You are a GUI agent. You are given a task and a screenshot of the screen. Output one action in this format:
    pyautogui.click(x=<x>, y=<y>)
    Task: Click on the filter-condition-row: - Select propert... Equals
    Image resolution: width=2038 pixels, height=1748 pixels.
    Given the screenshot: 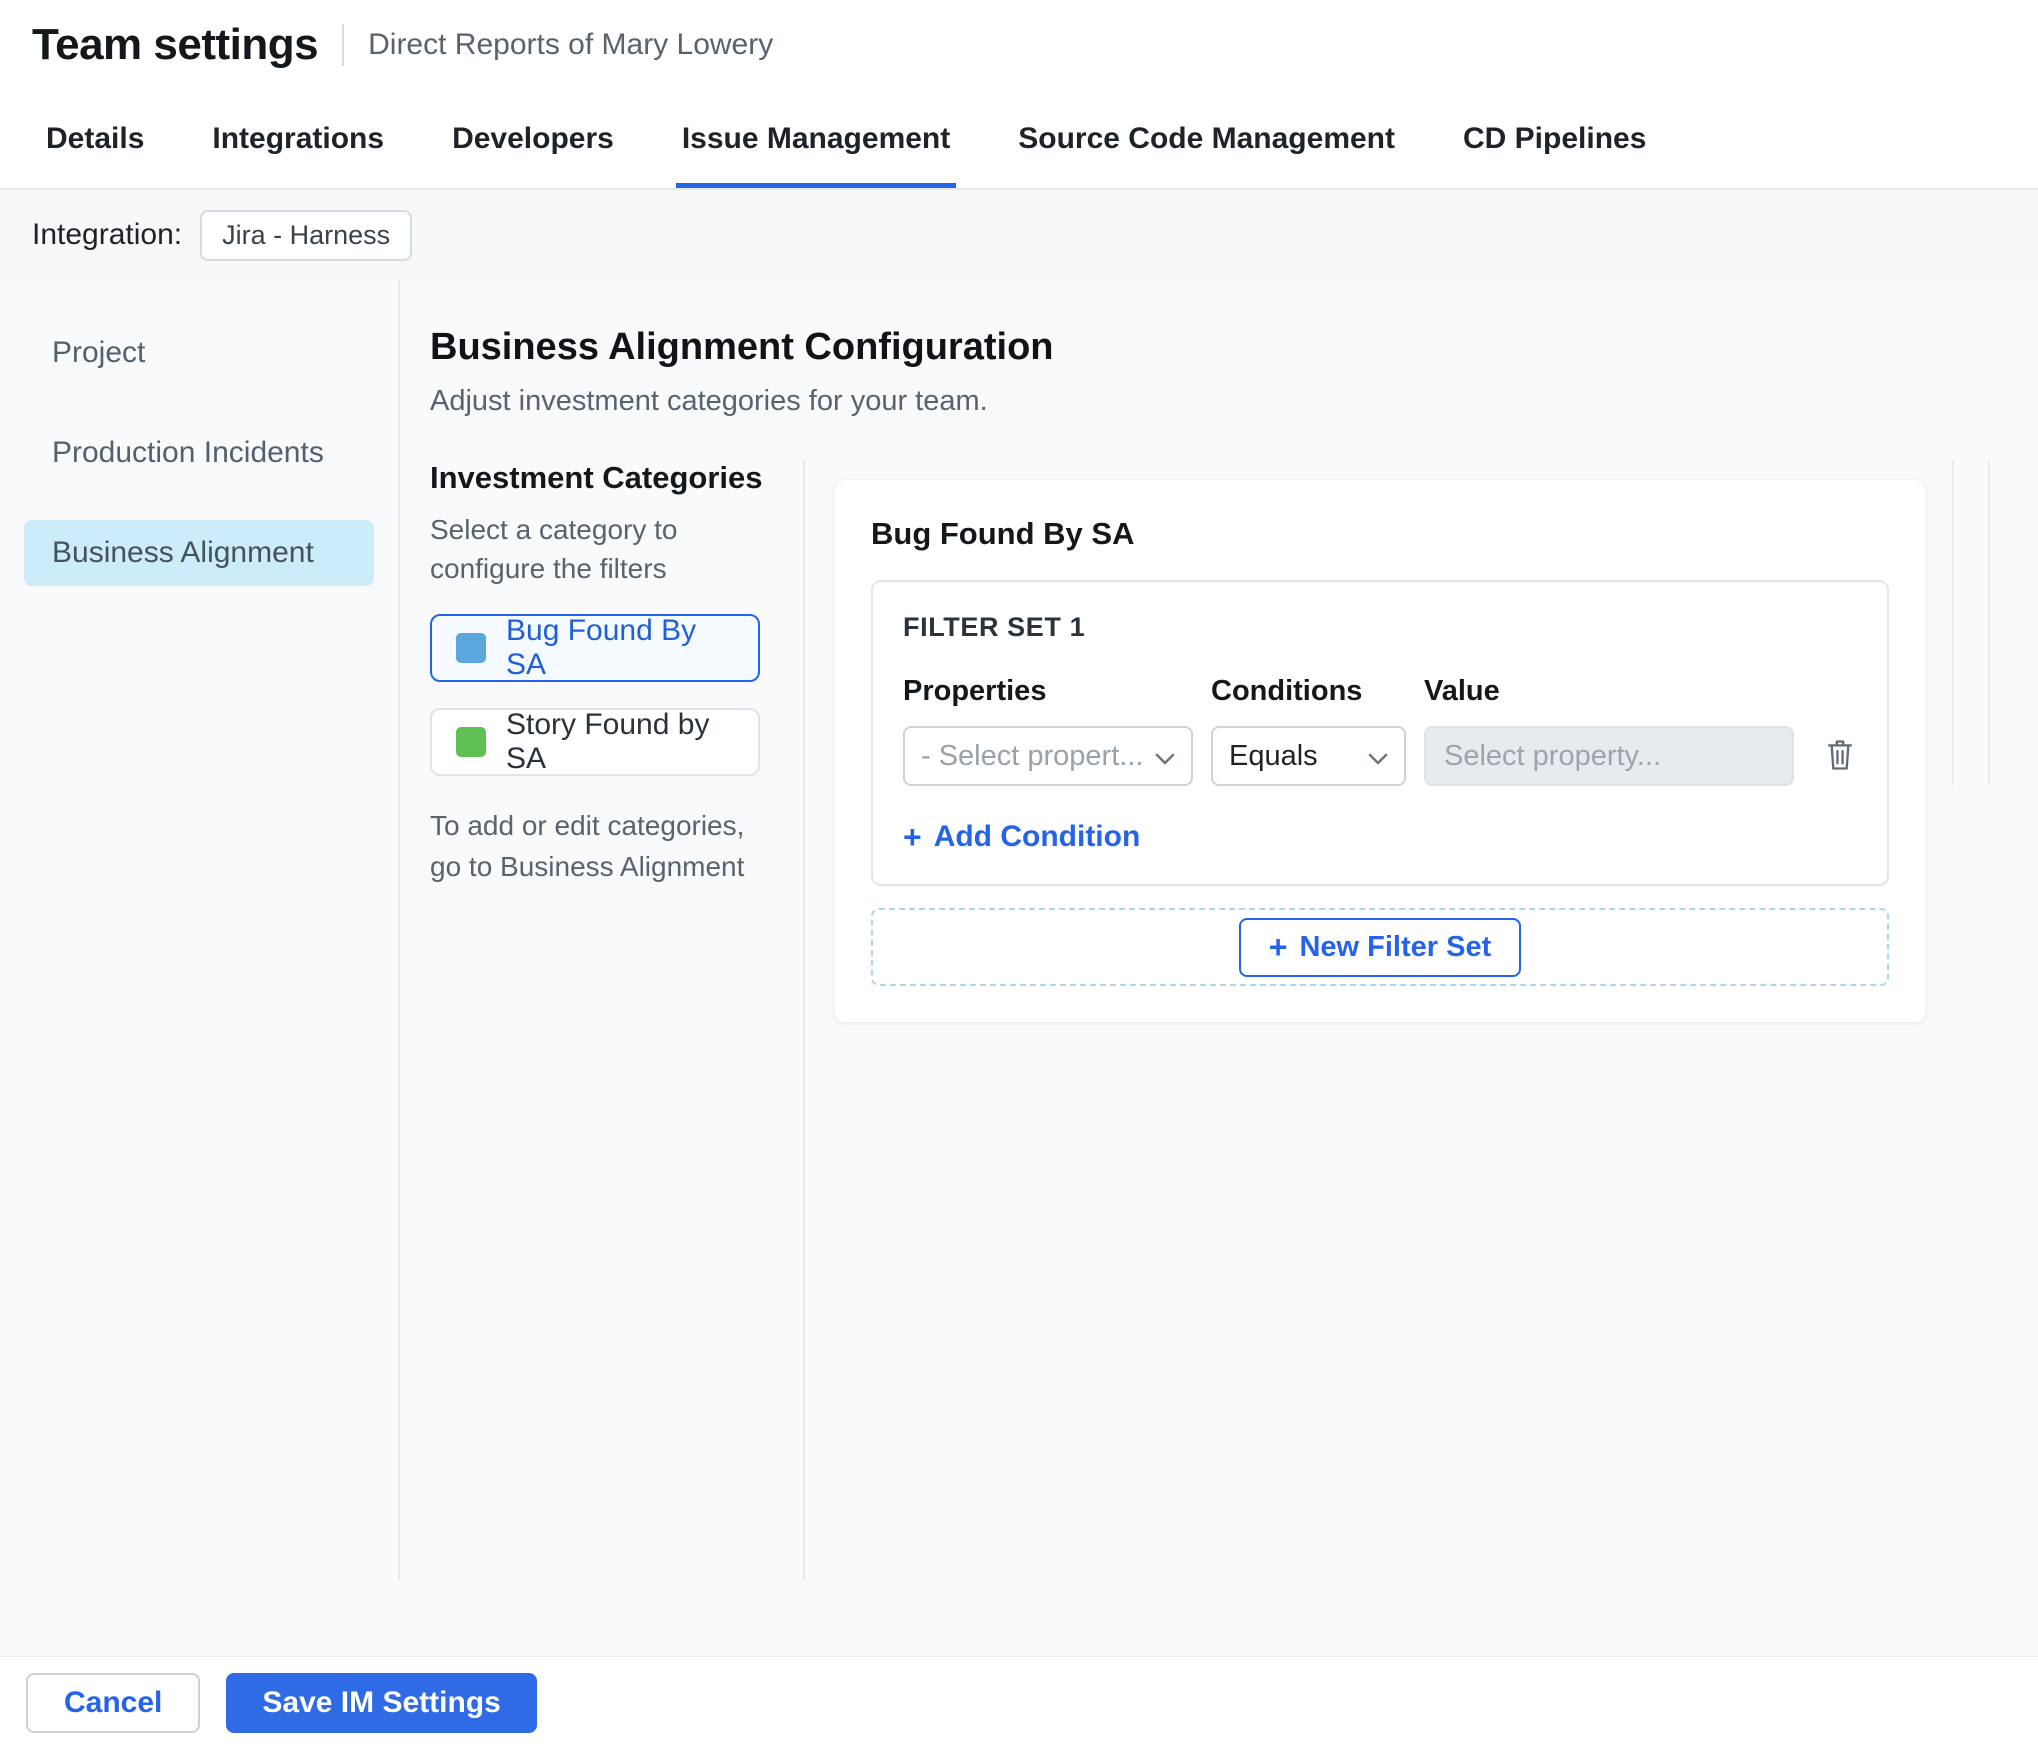 What is the action you would take?
    pyautogui.click(x=1380, y=756)
    